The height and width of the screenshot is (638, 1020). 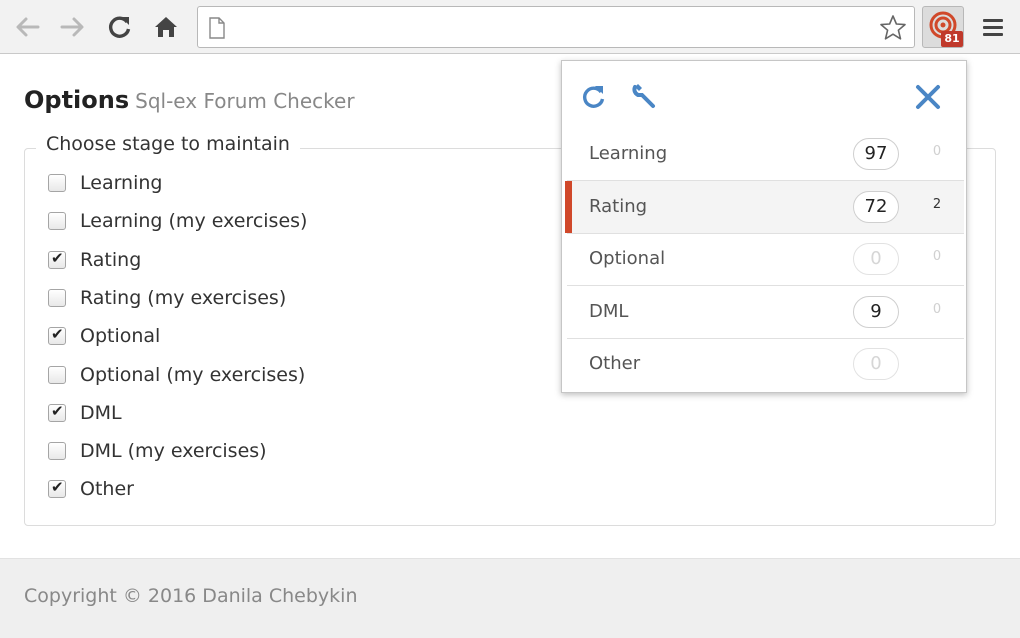 I want to click on stage-name: Learning, so click(x=628, y=153).